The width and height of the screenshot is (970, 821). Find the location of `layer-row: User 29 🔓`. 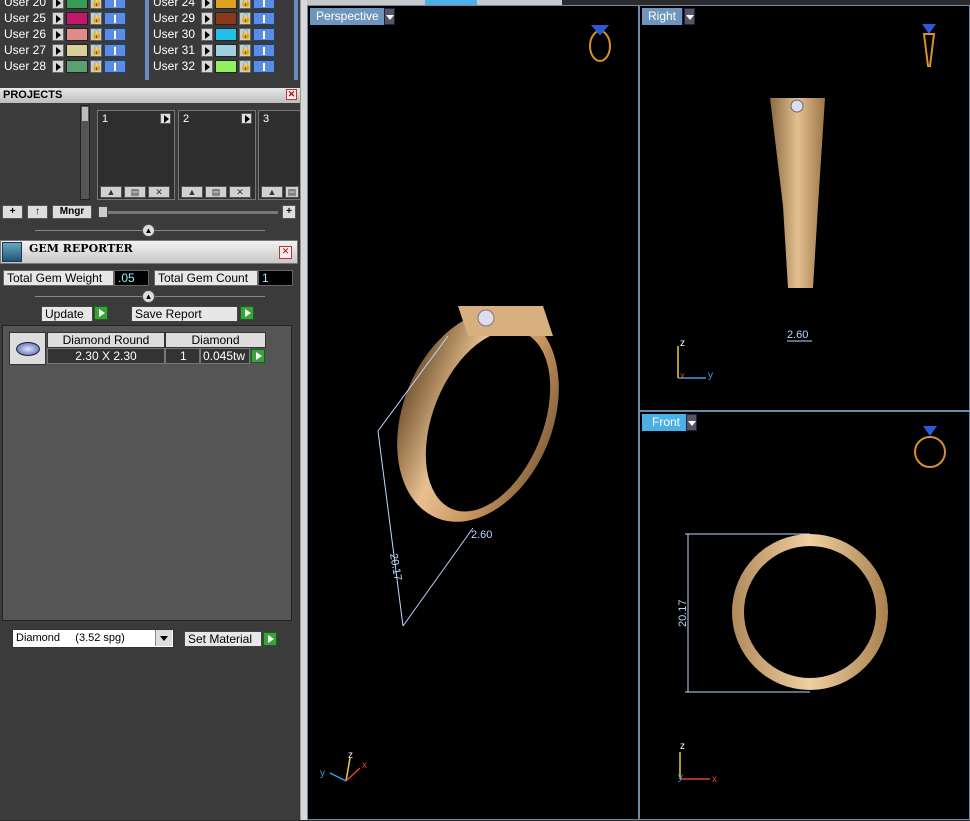

layer-row: User 29 🔓 is located at coordinates (221, 18).